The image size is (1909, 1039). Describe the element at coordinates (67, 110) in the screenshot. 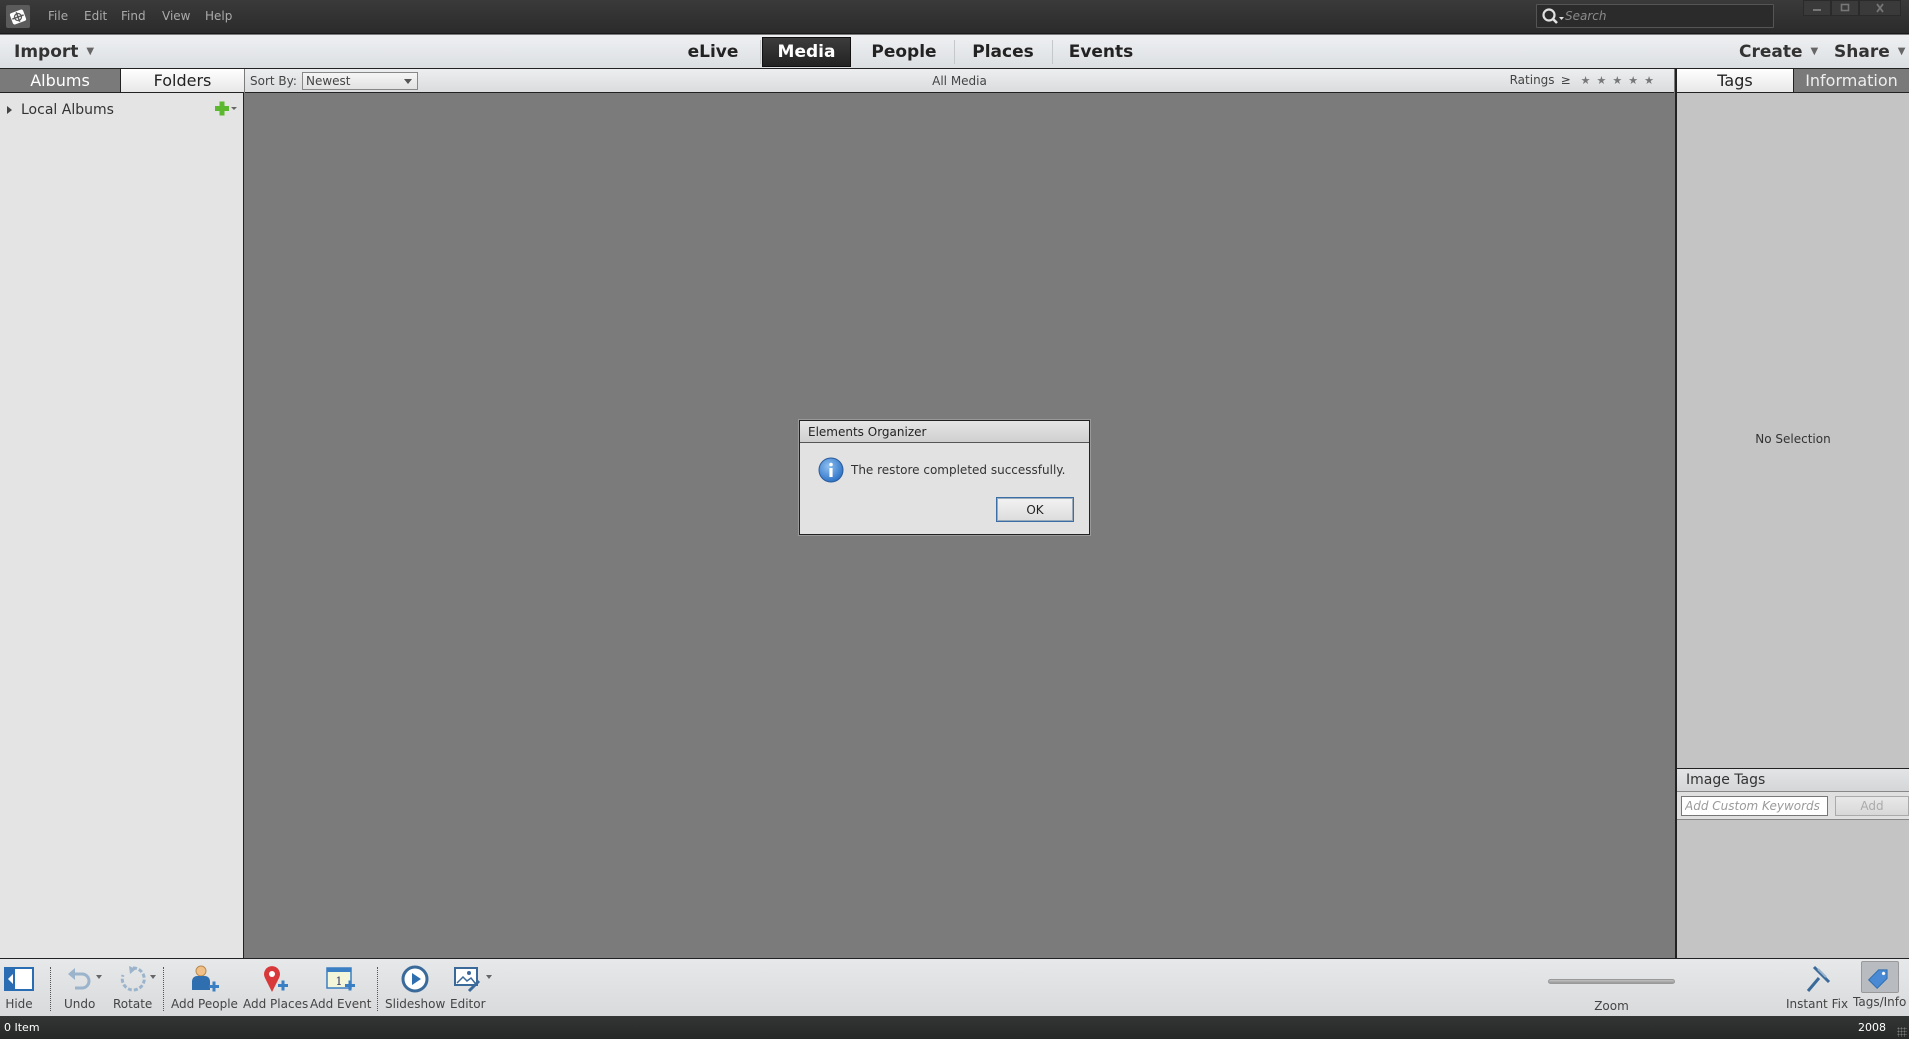

I see `tree-item-label: Local Albums` at that location.